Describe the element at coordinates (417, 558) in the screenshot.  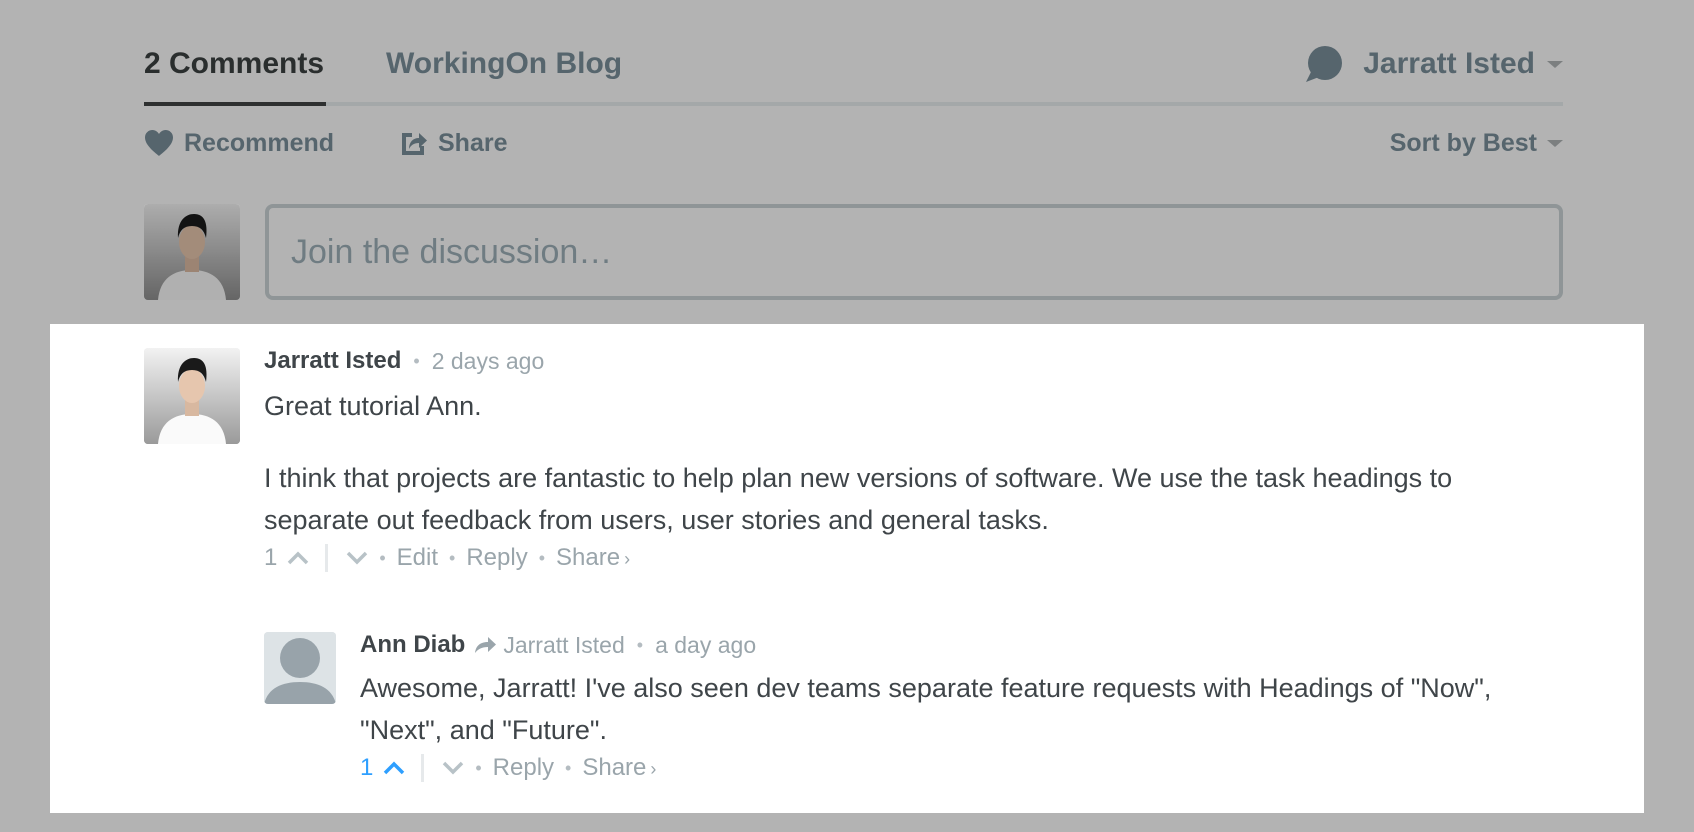
I see `edit-link: Edit` at that location.